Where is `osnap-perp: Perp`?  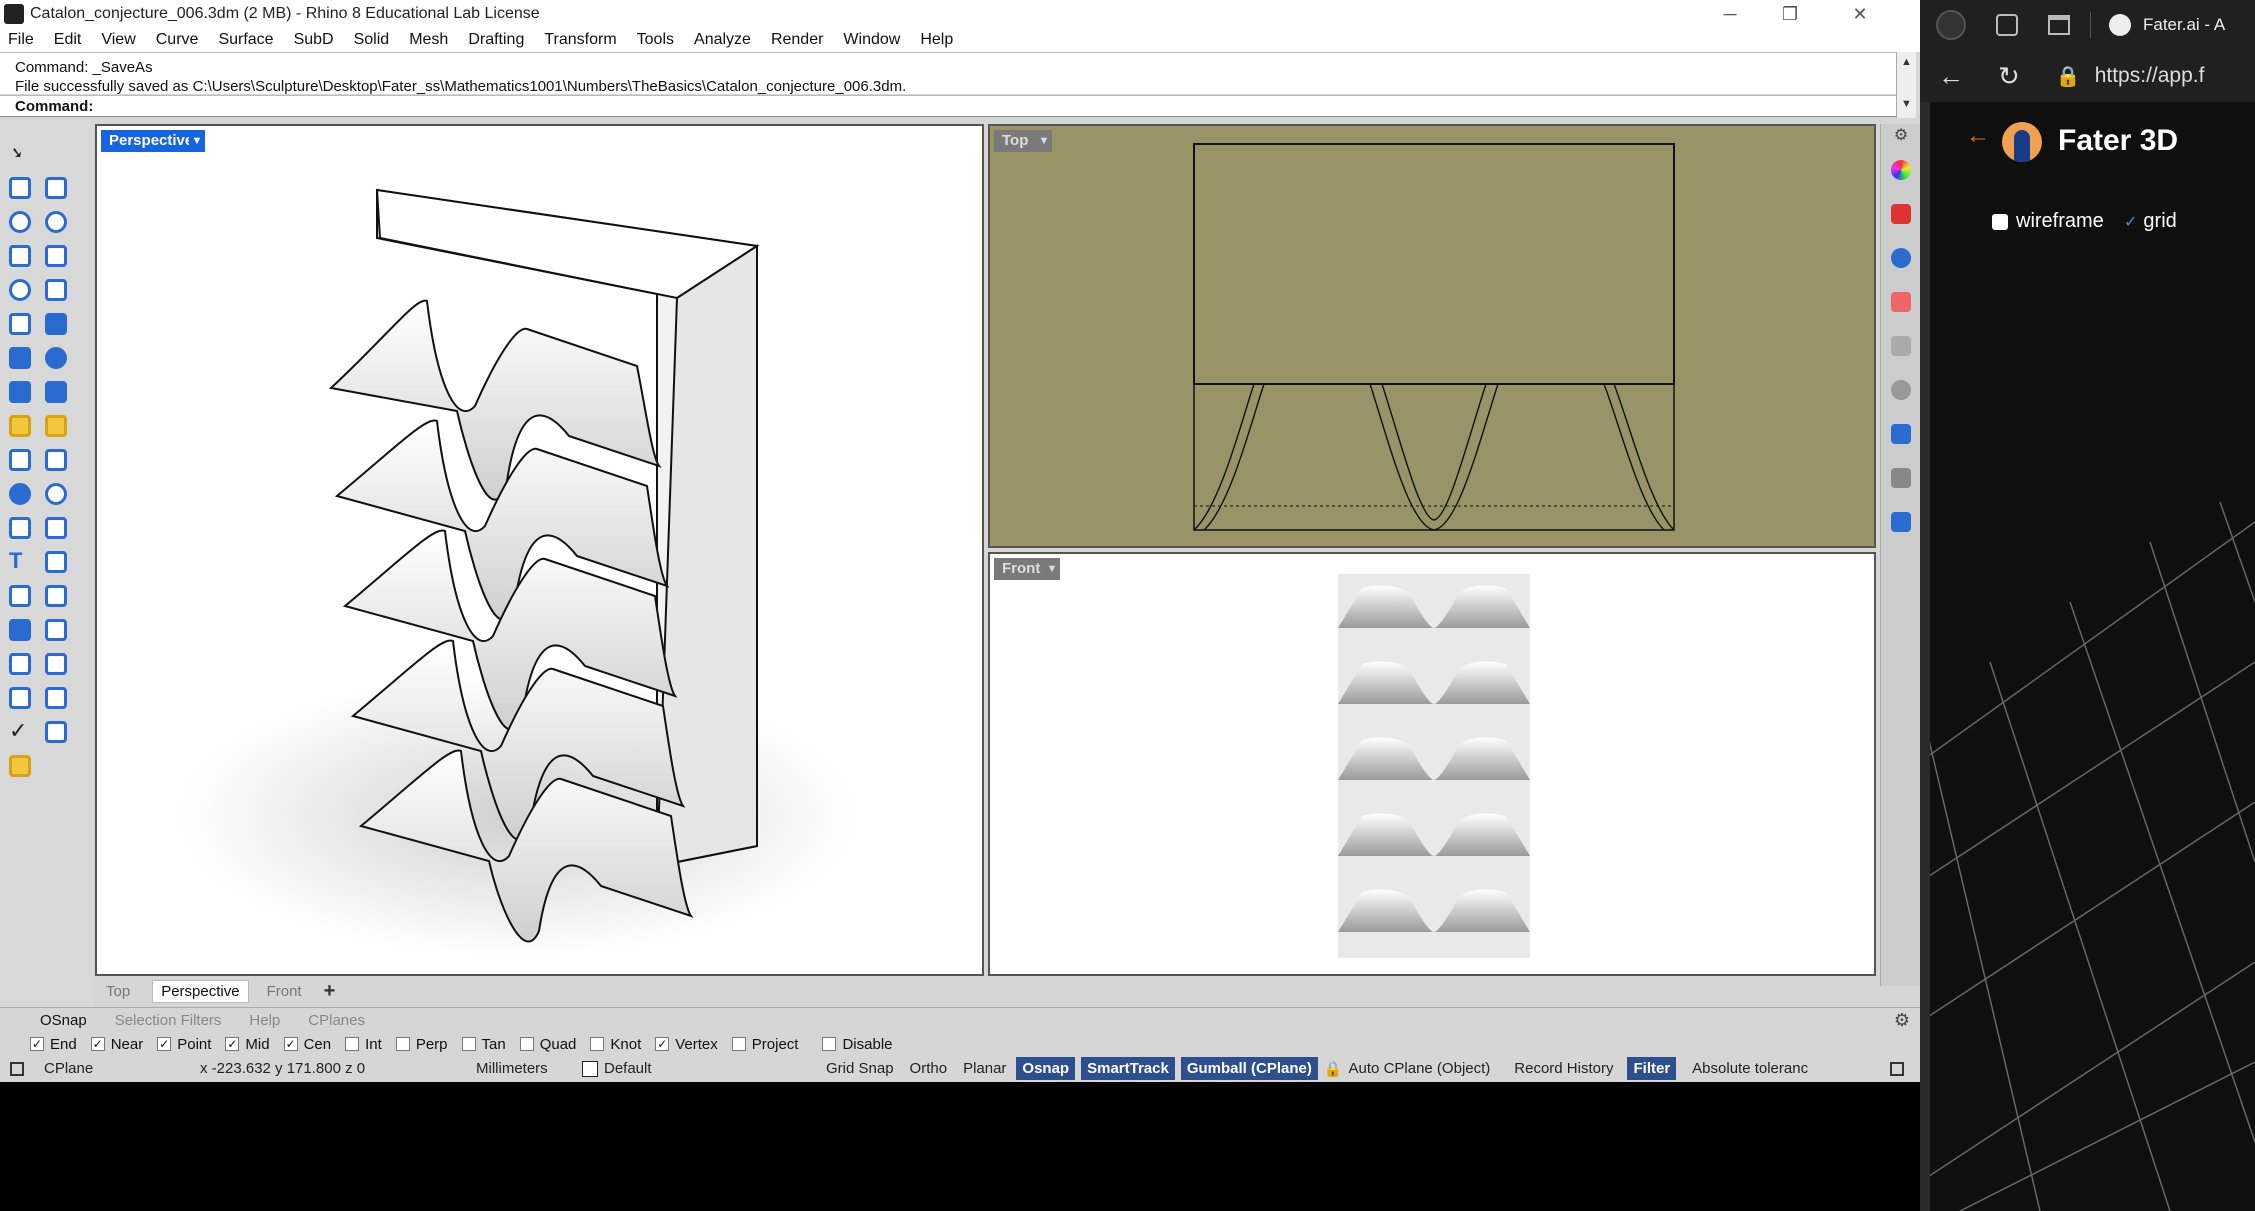 osnap-perp: Perp is located at coordinates (421, 1044).